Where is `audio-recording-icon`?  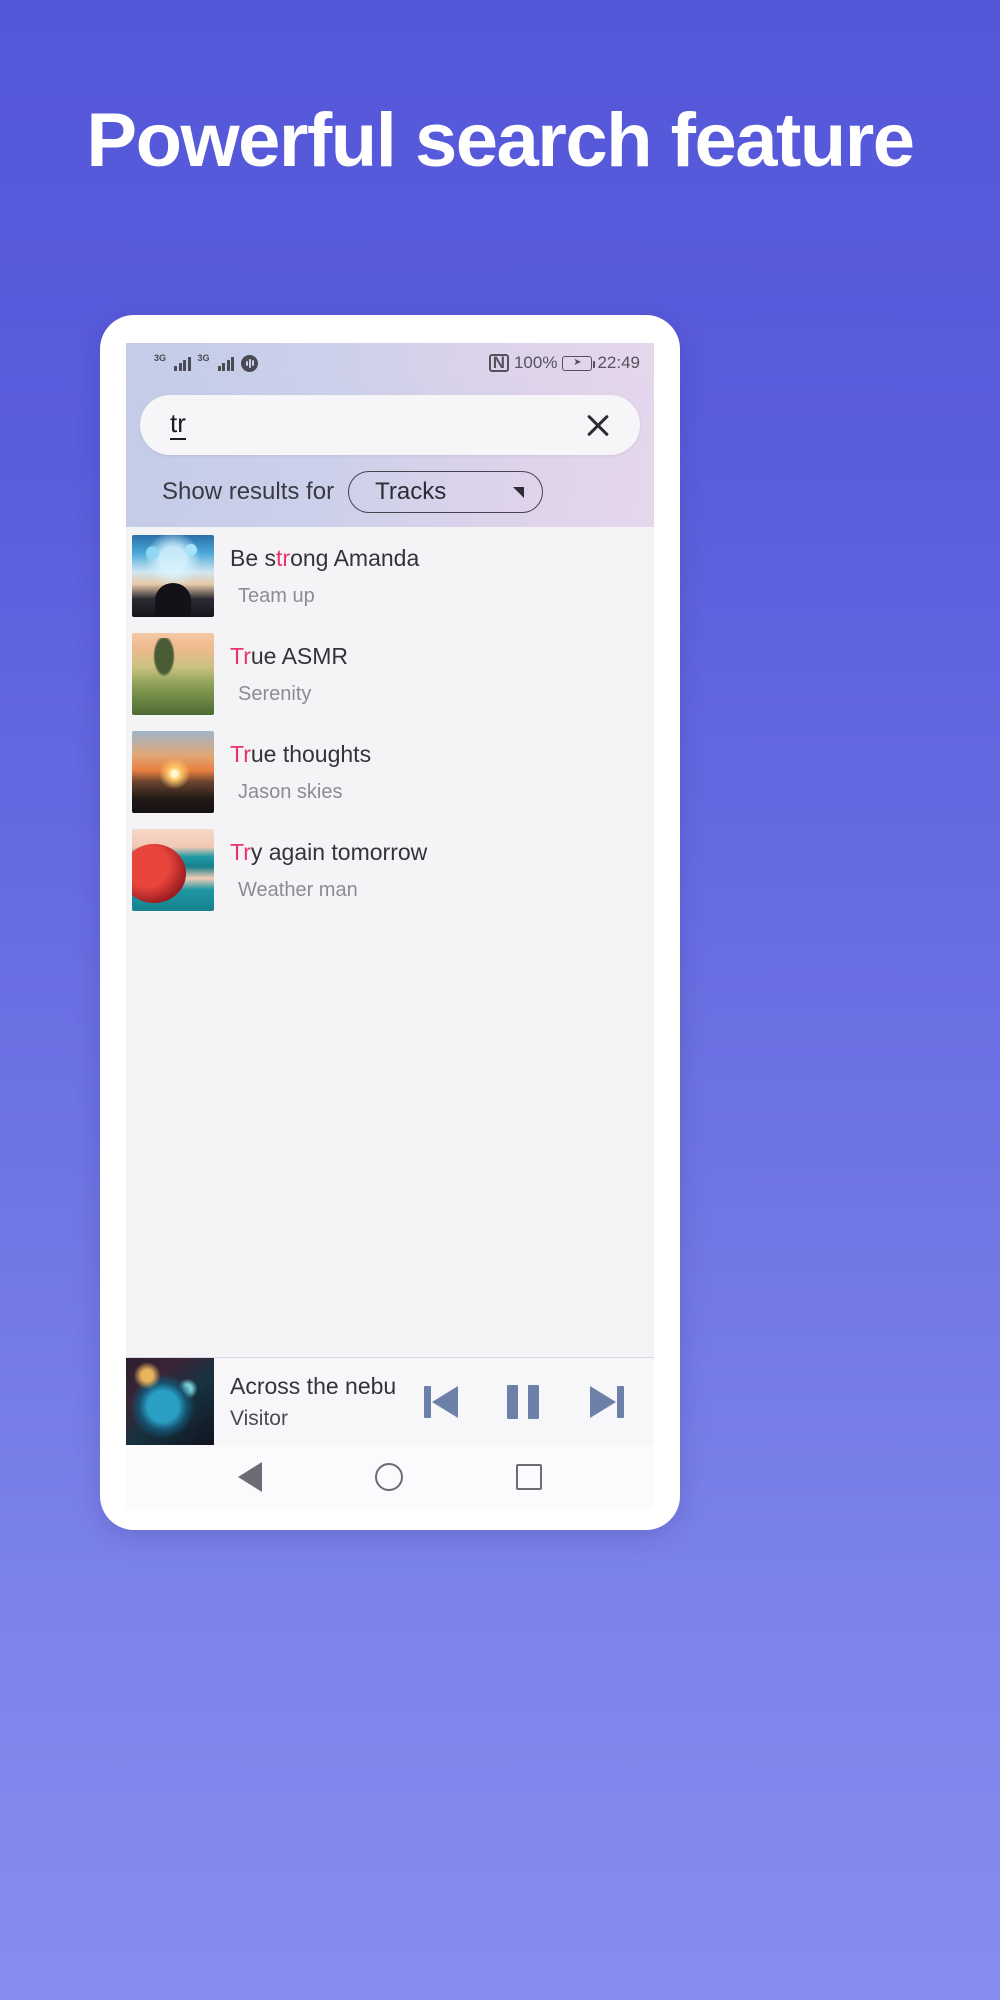
audio-recording-icon is located at coordinates (250, 363).